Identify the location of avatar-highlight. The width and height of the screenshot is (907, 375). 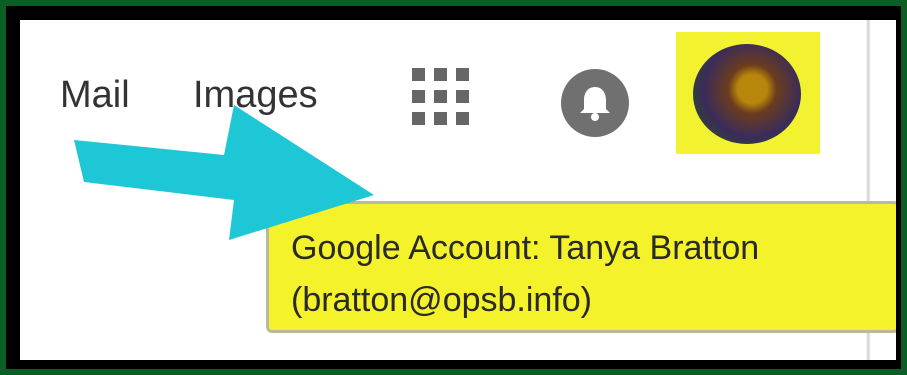
(748, 93).